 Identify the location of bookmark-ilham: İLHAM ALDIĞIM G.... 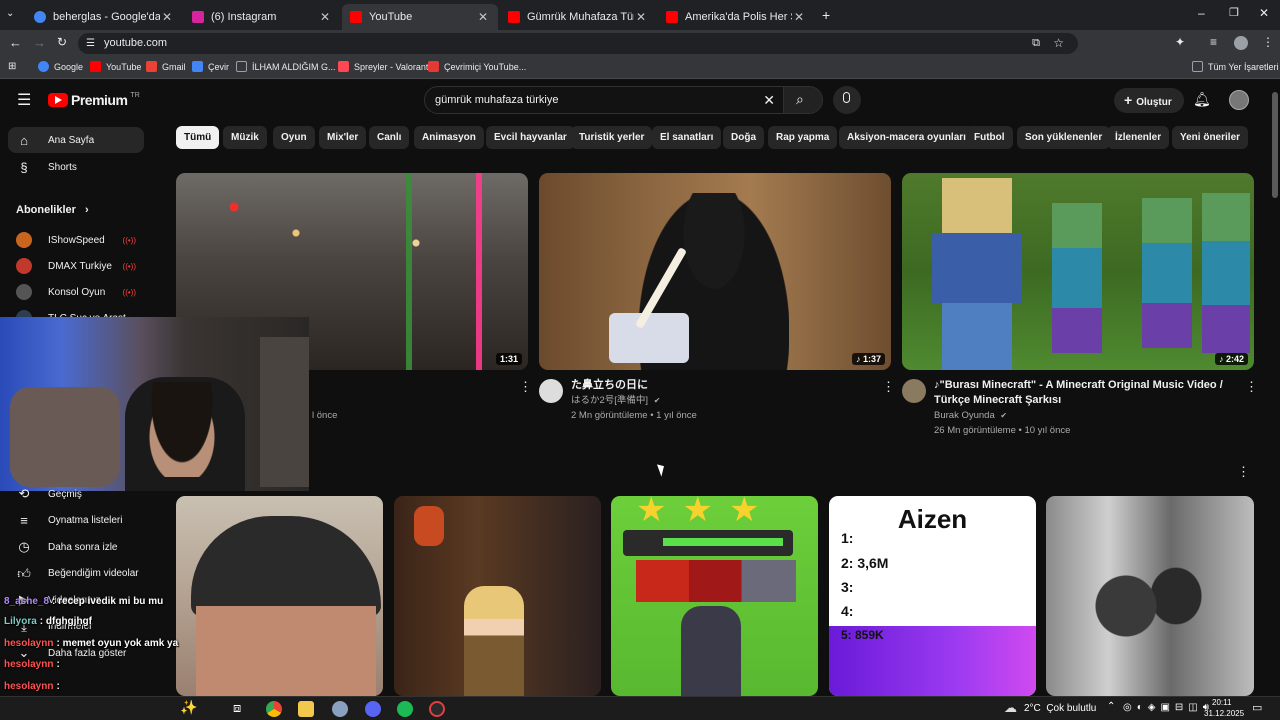
(286, 66).